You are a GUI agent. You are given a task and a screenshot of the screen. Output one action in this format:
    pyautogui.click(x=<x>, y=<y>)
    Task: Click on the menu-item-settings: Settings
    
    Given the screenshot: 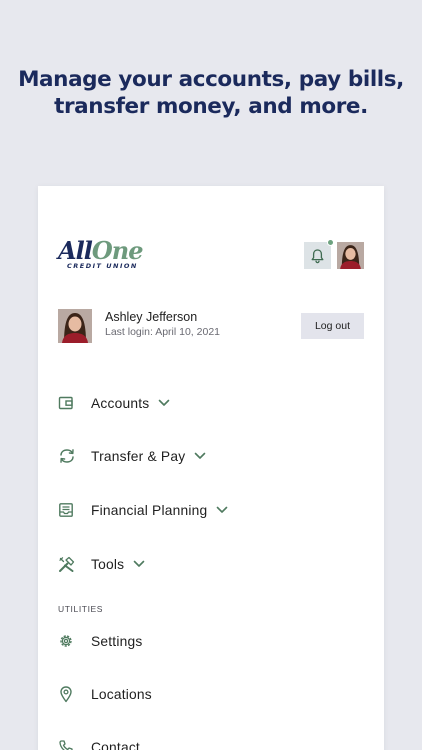 What is the action you would take?
    pyautogui.click(x=100, y=641)
    